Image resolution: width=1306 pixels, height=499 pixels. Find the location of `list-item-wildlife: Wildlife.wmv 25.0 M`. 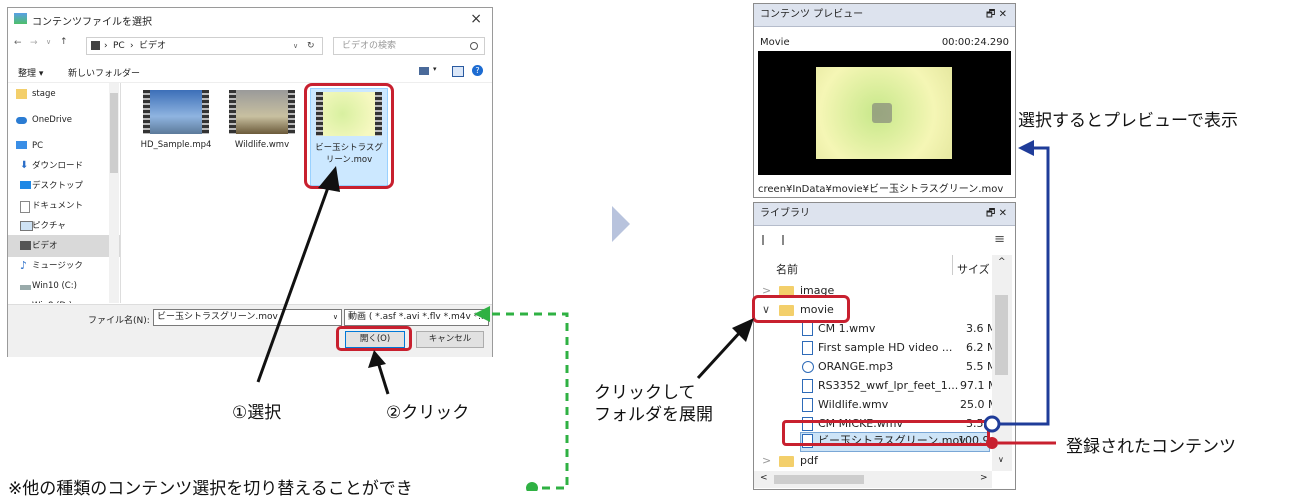

list-item-wildlife: Wildlife.wmv 25.0 M is located at coordinates (875, 405).